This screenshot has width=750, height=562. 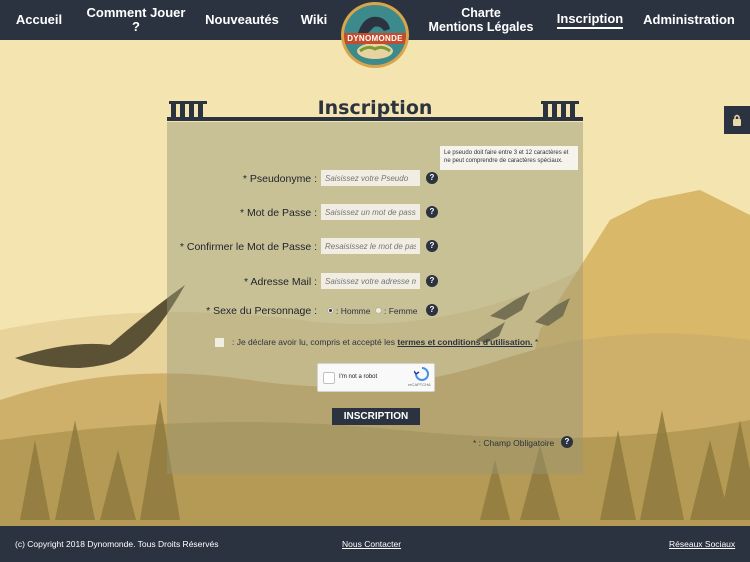 What do you see at coordinates (370, 212) in the screenshot?
I see `password-input` at bounding box center [370, 212].